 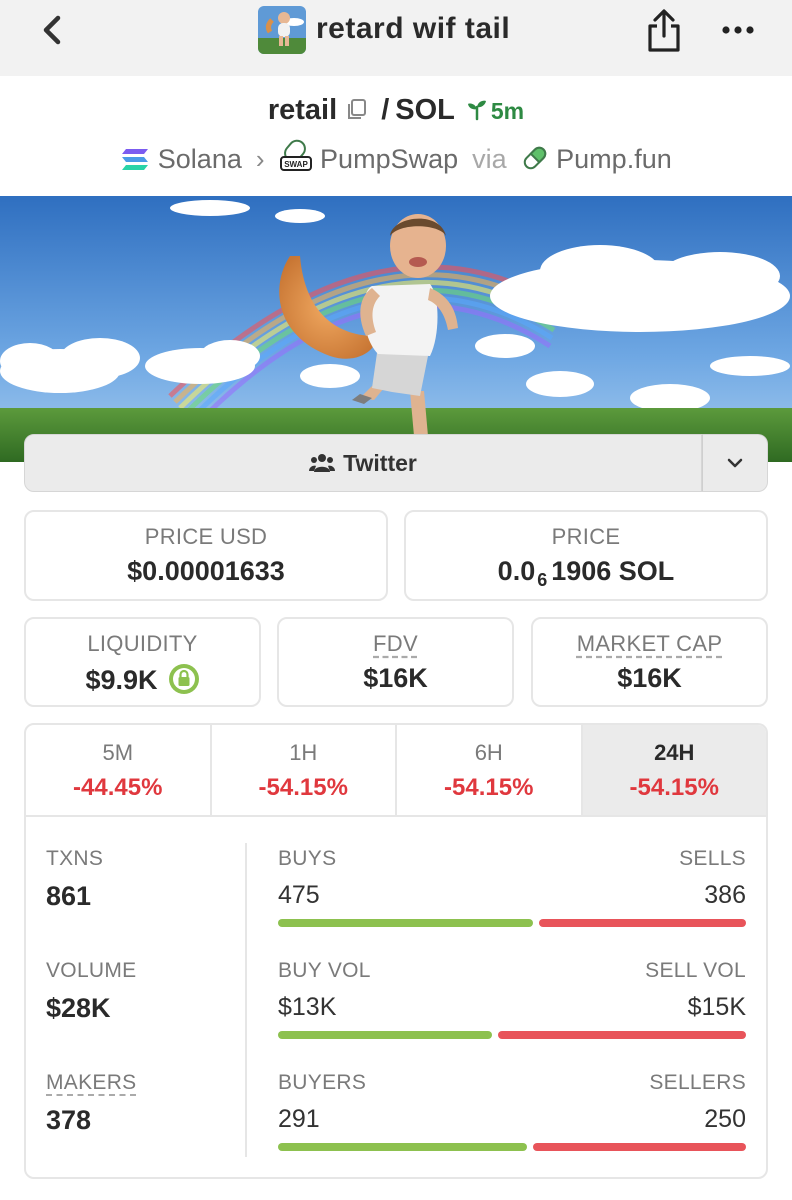 I want to click on socials-dropdown-button, so click(x=735, y=463).